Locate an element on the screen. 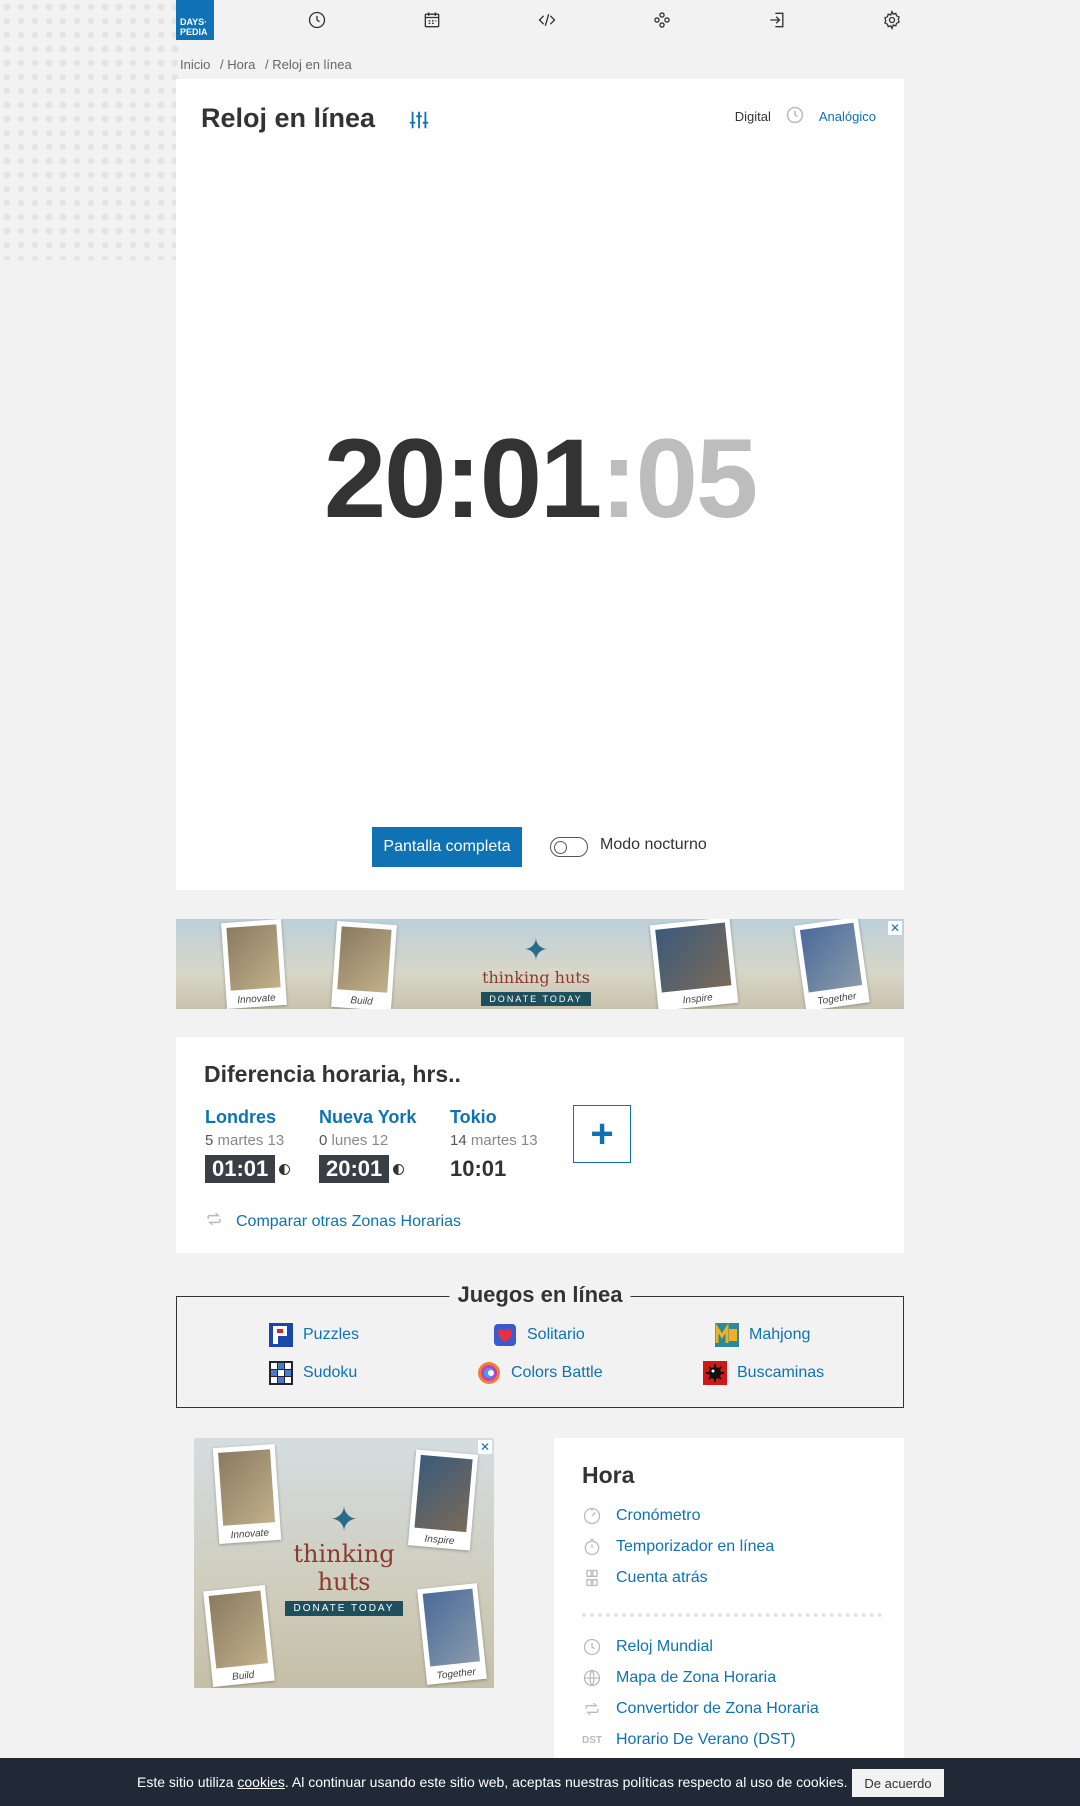 The width and height of the screenshot is (1080, 1806). ad-photo: Innovate is located at coordinates (254, 964).